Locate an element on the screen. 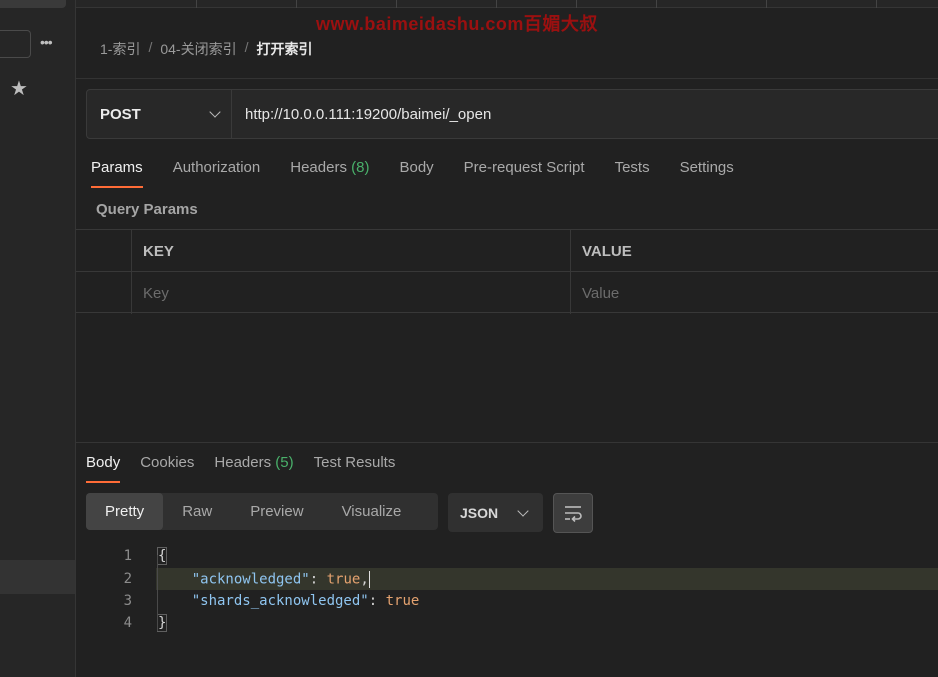 The height and width of the screenshot is (677, 938). code-line: 4 } is located at coordinates (507, 623).